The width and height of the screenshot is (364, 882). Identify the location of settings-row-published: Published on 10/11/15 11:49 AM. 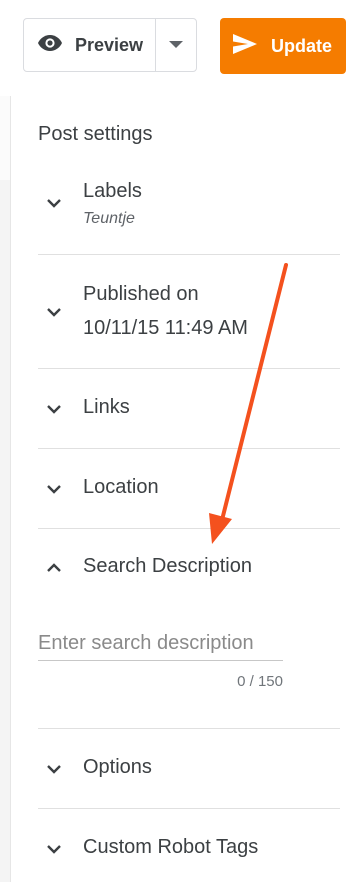
(189, 312).